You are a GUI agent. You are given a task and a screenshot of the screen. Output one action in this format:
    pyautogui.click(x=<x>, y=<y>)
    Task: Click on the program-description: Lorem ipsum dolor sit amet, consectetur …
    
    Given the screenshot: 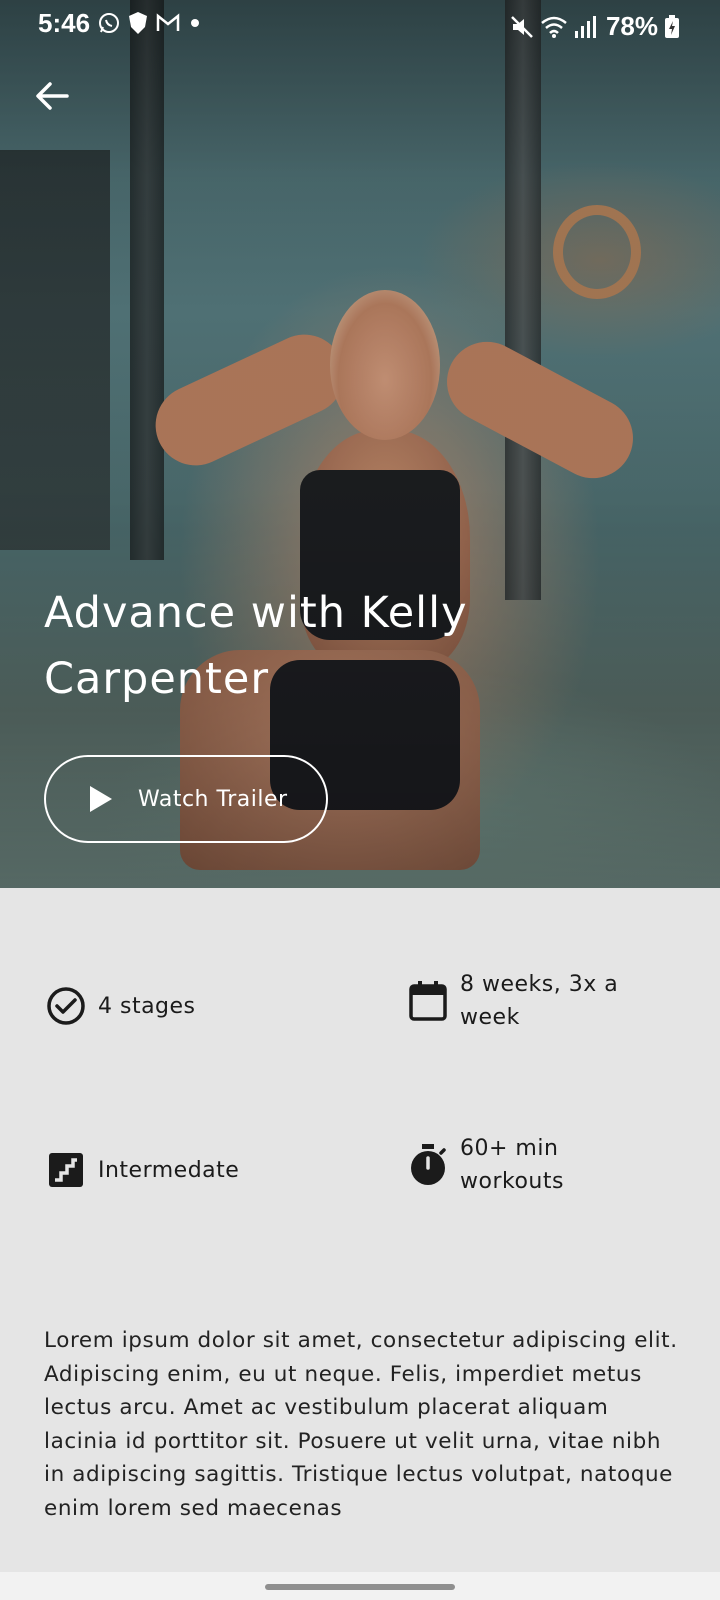 What is the action you would take?
    pyautogui.click(x=361, y=1424)
    